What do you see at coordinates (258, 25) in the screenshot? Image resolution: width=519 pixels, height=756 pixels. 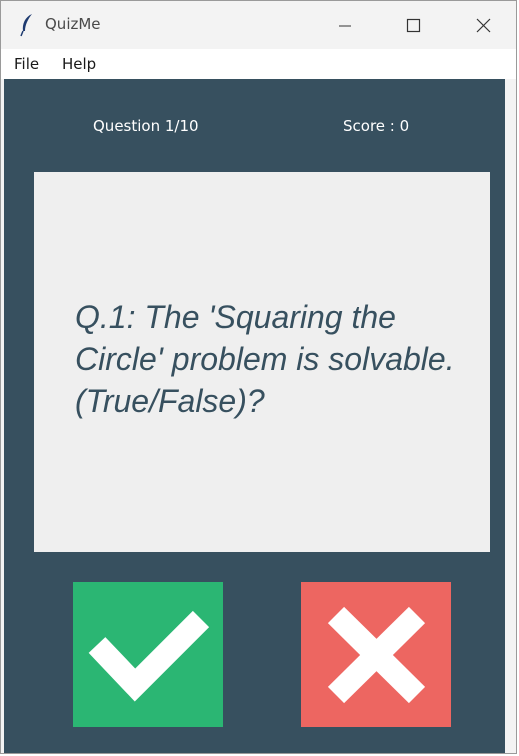 I see `title-bar: QuizMe` at bounding box center [258, 25].